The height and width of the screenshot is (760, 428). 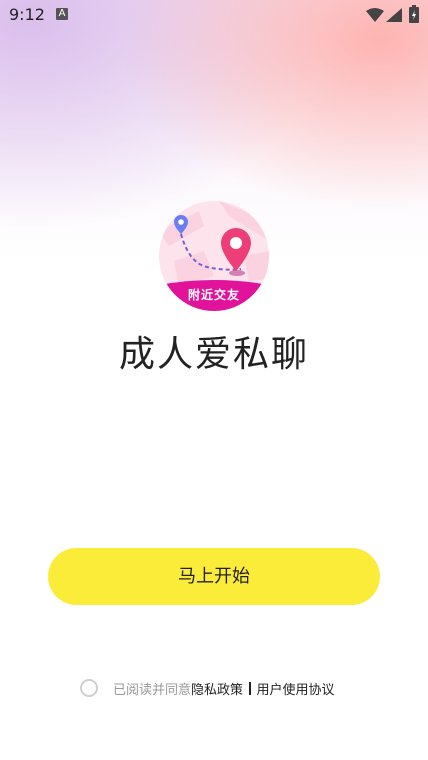 I want to click on status-time: 9:12, so click(x=27, y=14).